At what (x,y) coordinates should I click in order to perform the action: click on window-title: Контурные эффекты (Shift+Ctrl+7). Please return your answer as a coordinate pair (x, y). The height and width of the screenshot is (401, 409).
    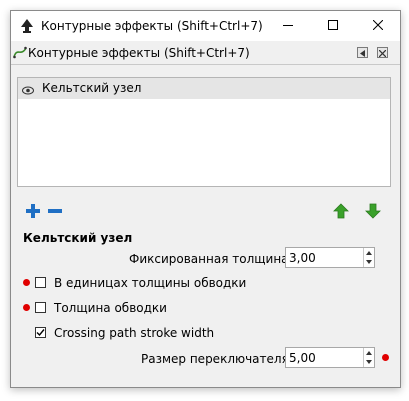
    Looking at the image, I should click on (152, 26).